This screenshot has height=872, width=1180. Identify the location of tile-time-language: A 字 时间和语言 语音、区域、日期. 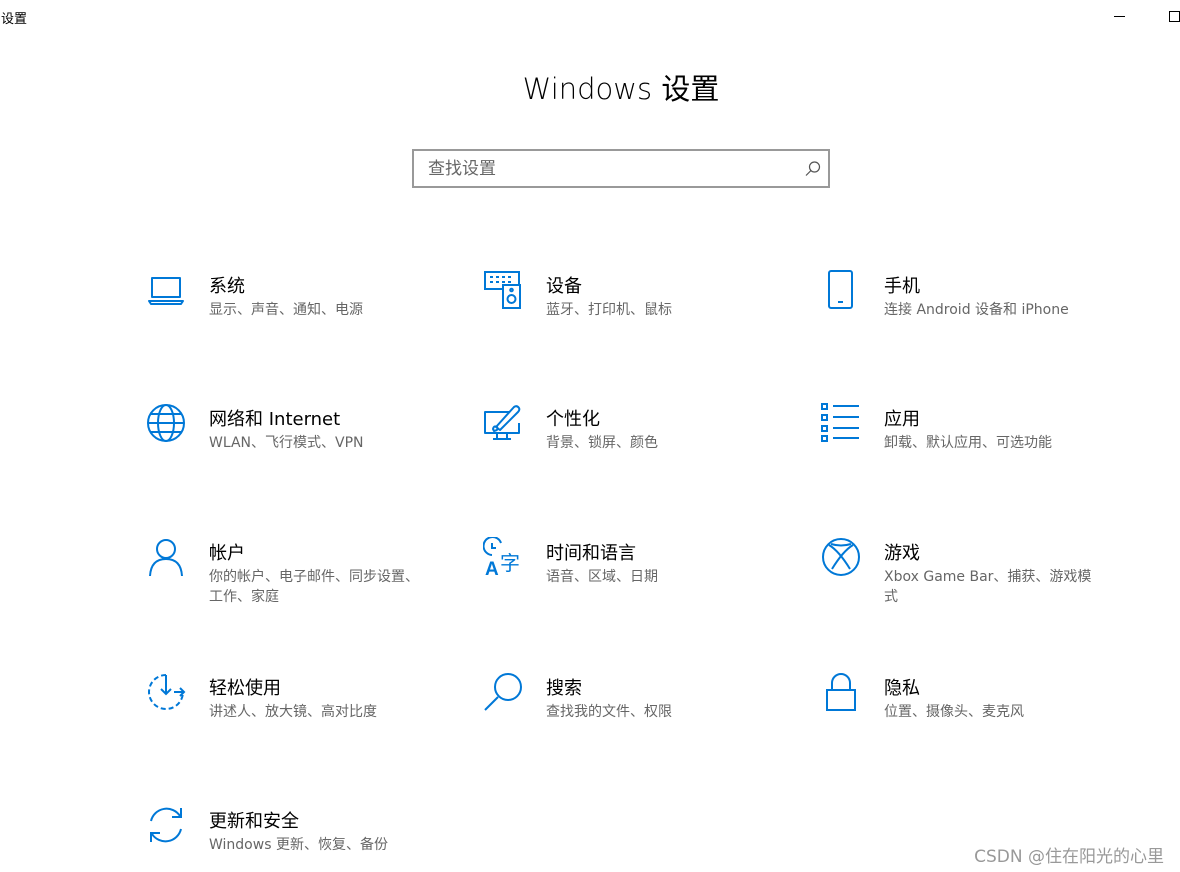
(633, 577).